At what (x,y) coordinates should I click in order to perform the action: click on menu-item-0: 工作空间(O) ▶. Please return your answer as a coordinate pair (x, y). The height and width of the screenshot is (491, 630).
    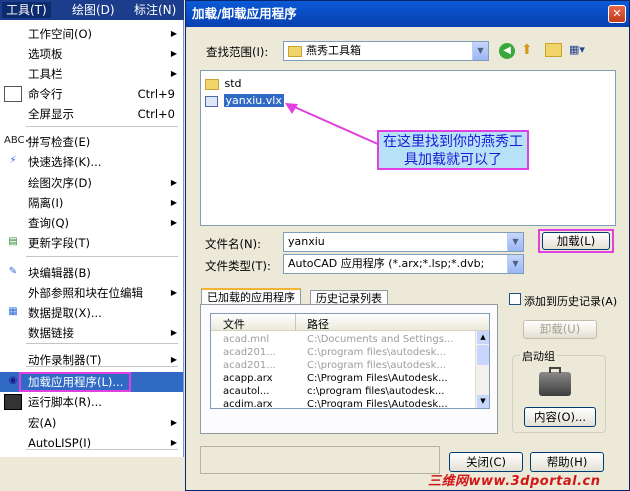
    Looking at the image, I should click on (91, 34).